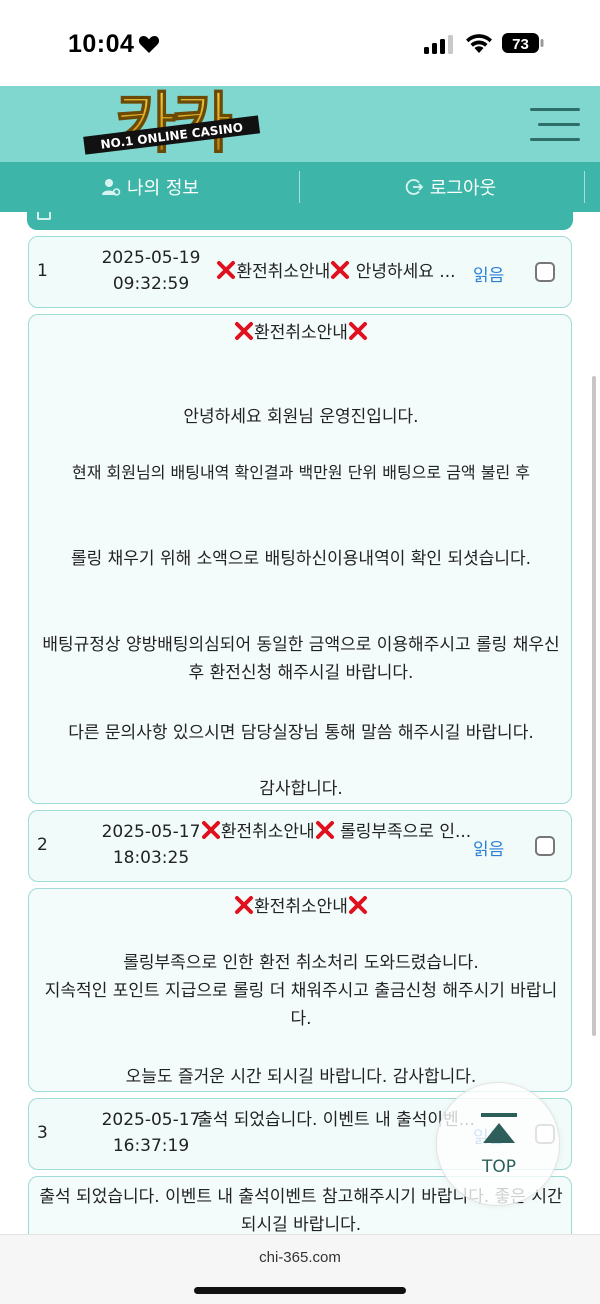 This screenshot has width=600, height=1304. Describe the element at coordinates (301, 1005) in the screenshot. I see `detail-line: 지속적인 포인트 지급으로 롤링 더 채워주시고 출금신청 해주시기 바랍니다.` at that location.